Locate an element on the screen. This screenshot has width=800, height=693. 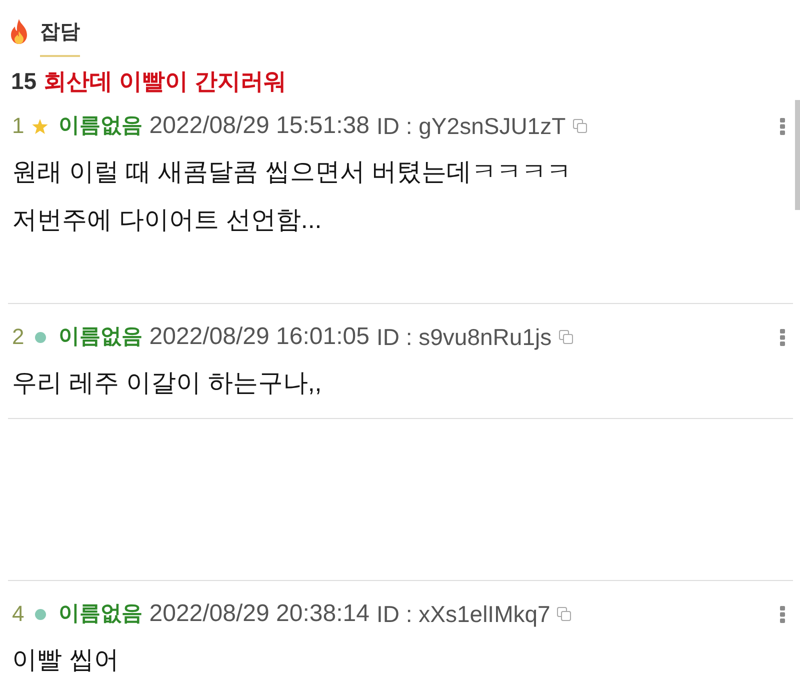
post-number: 2 is located at coordinates (18, 337).